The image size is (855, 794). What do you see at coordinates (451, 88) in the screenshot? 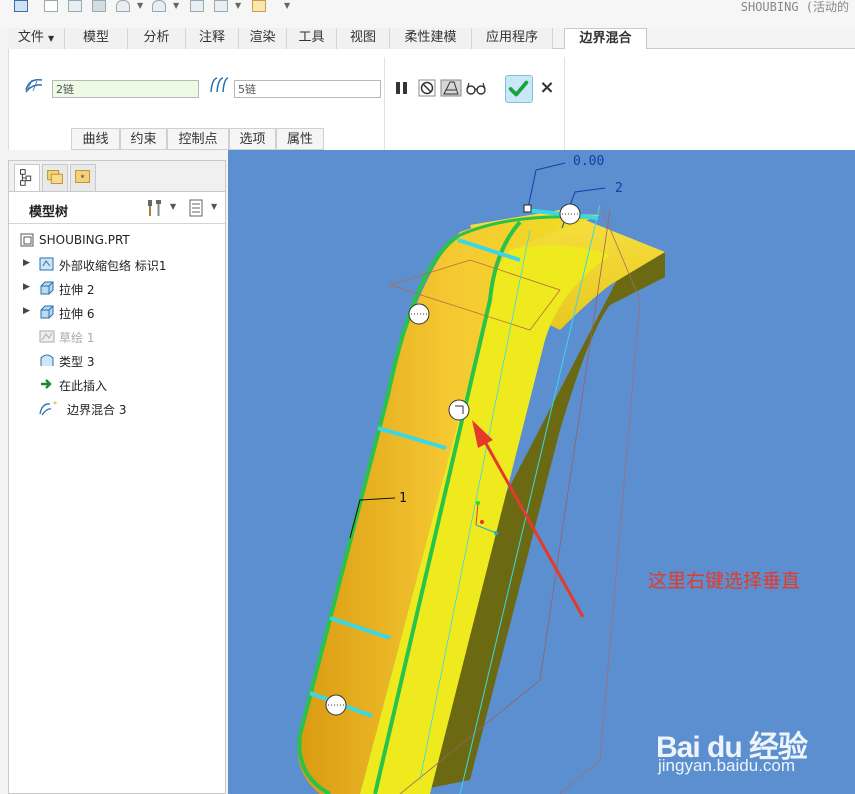
I see `verify-mode-icon` at bounding box center [451, 88].